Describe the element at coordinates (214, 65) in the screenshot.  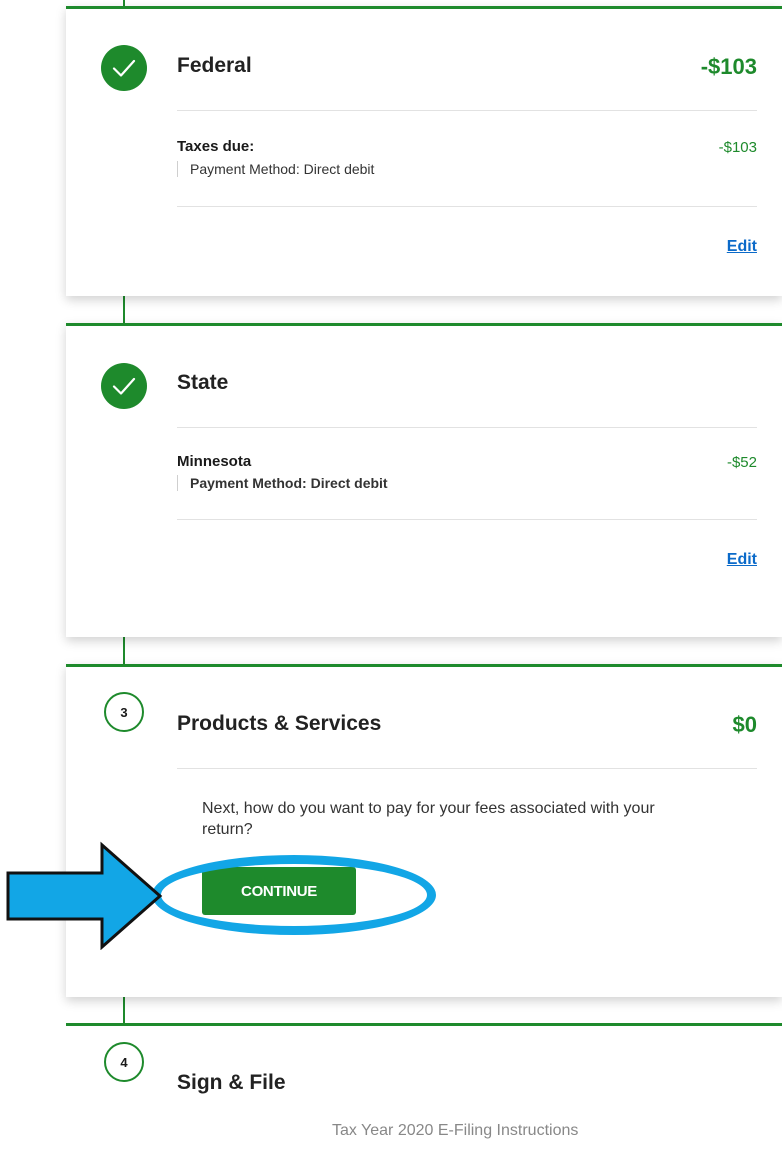
I see `card-title: Federal` at that location.